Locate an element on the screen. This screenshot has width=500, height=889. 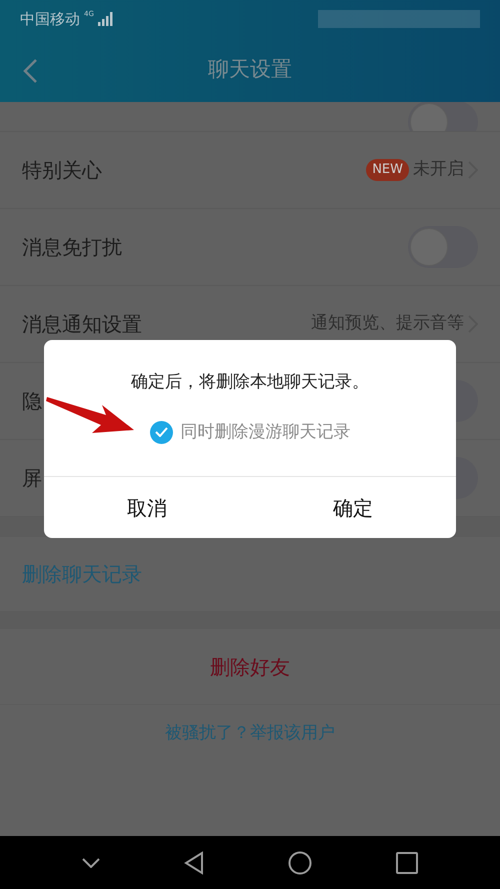
setting-label: 消息免打扰 is located at coordinates (72, 247).